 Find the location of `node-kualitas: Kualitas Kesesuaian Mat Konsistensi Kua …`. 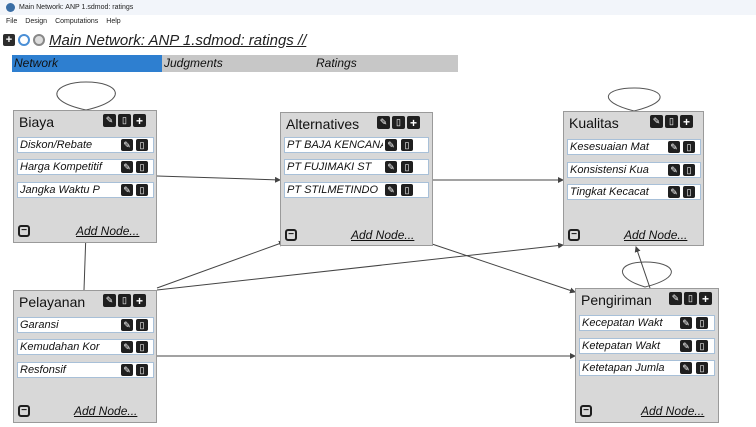

node-kualitas: Kualitas Kesesuaian Mat Konsistensi Kua … is located at coordinates (633, 178).